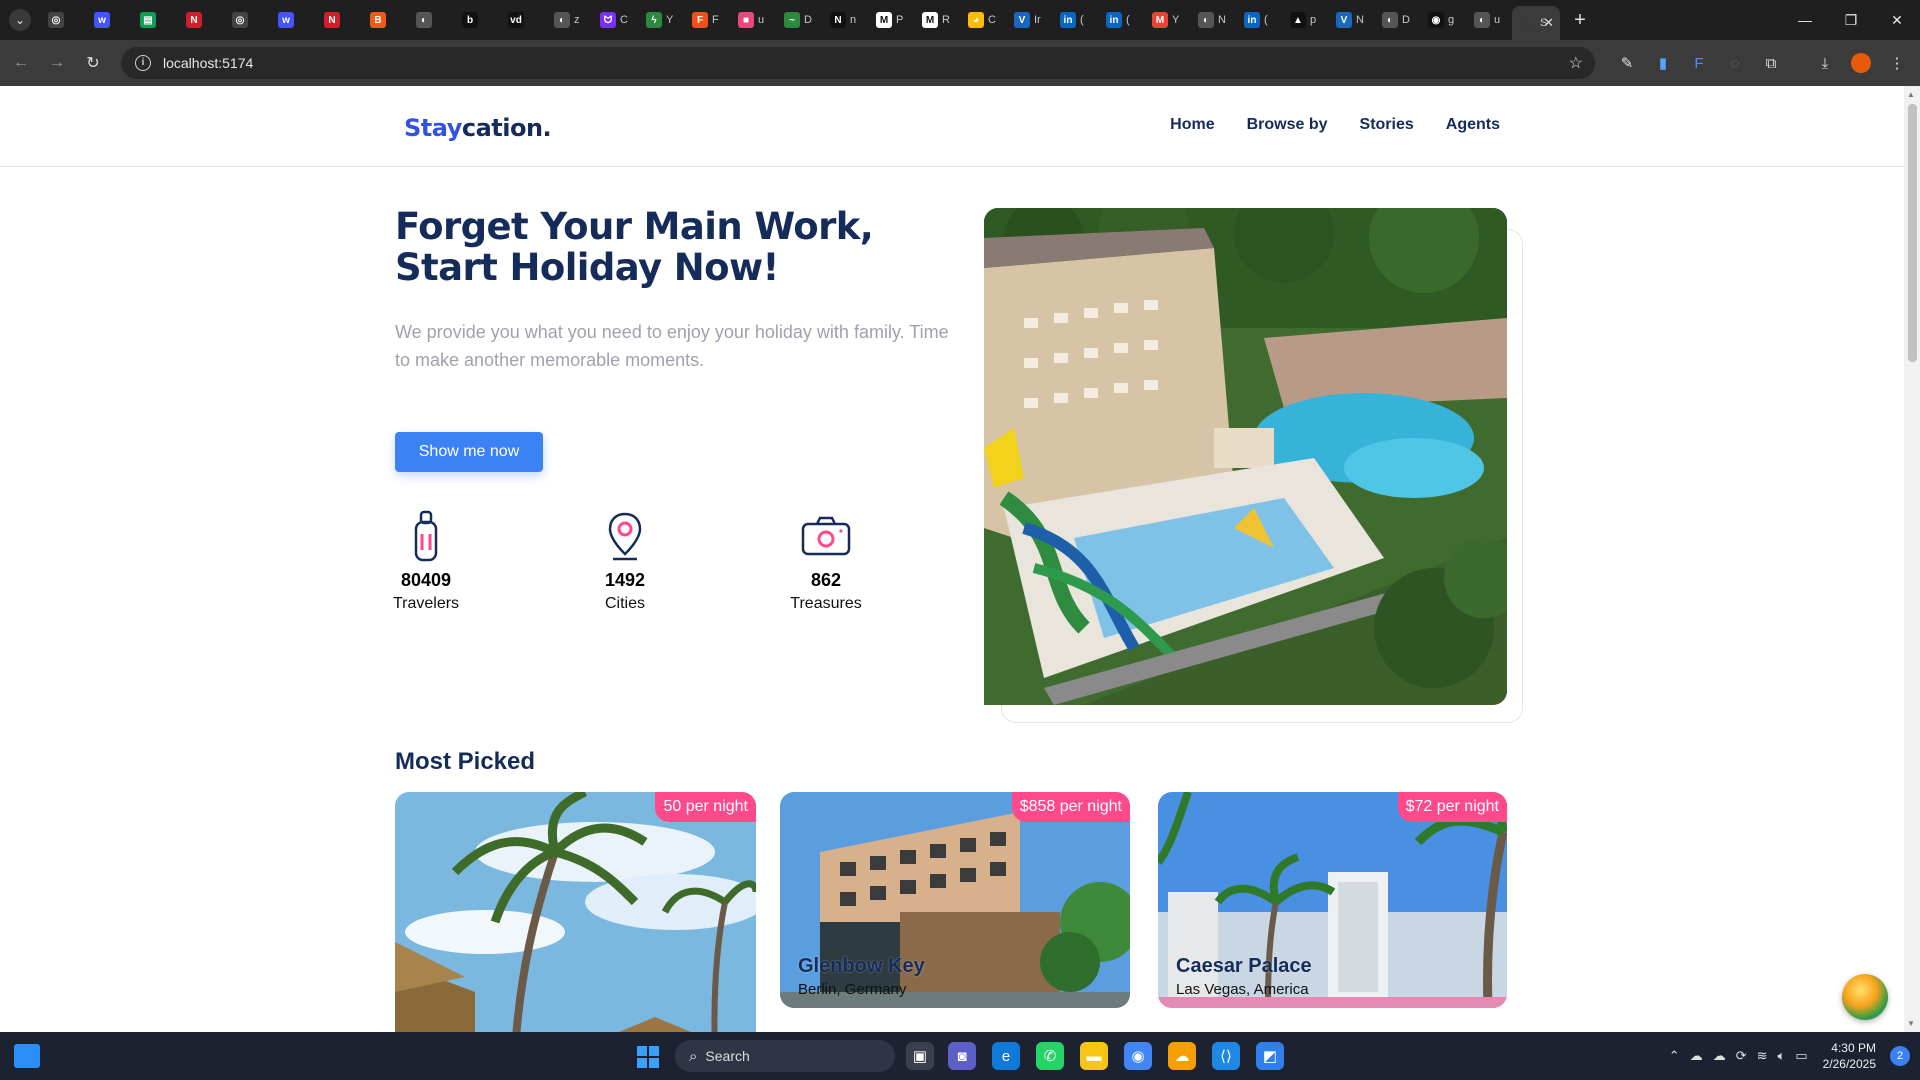  What do you see at coordinates (1387, 125) in the screenshot?
I see `nav-stories: Stories` at bounding box center [1387, 125].